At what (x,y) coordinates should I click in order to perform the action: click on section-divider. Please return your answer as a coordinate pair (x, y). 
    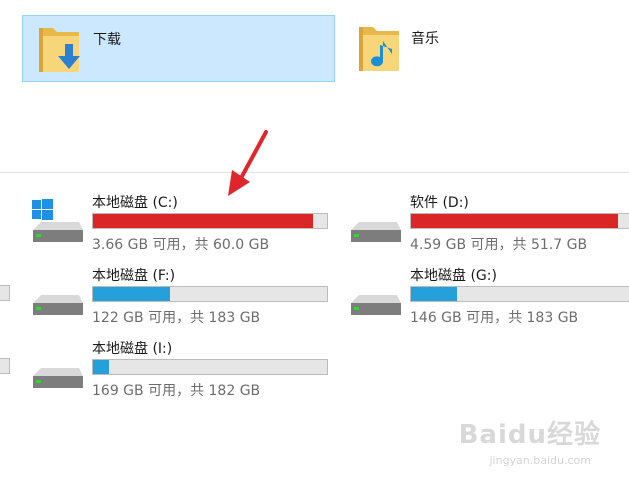
    Looking at the image, I should click on (314, 172).